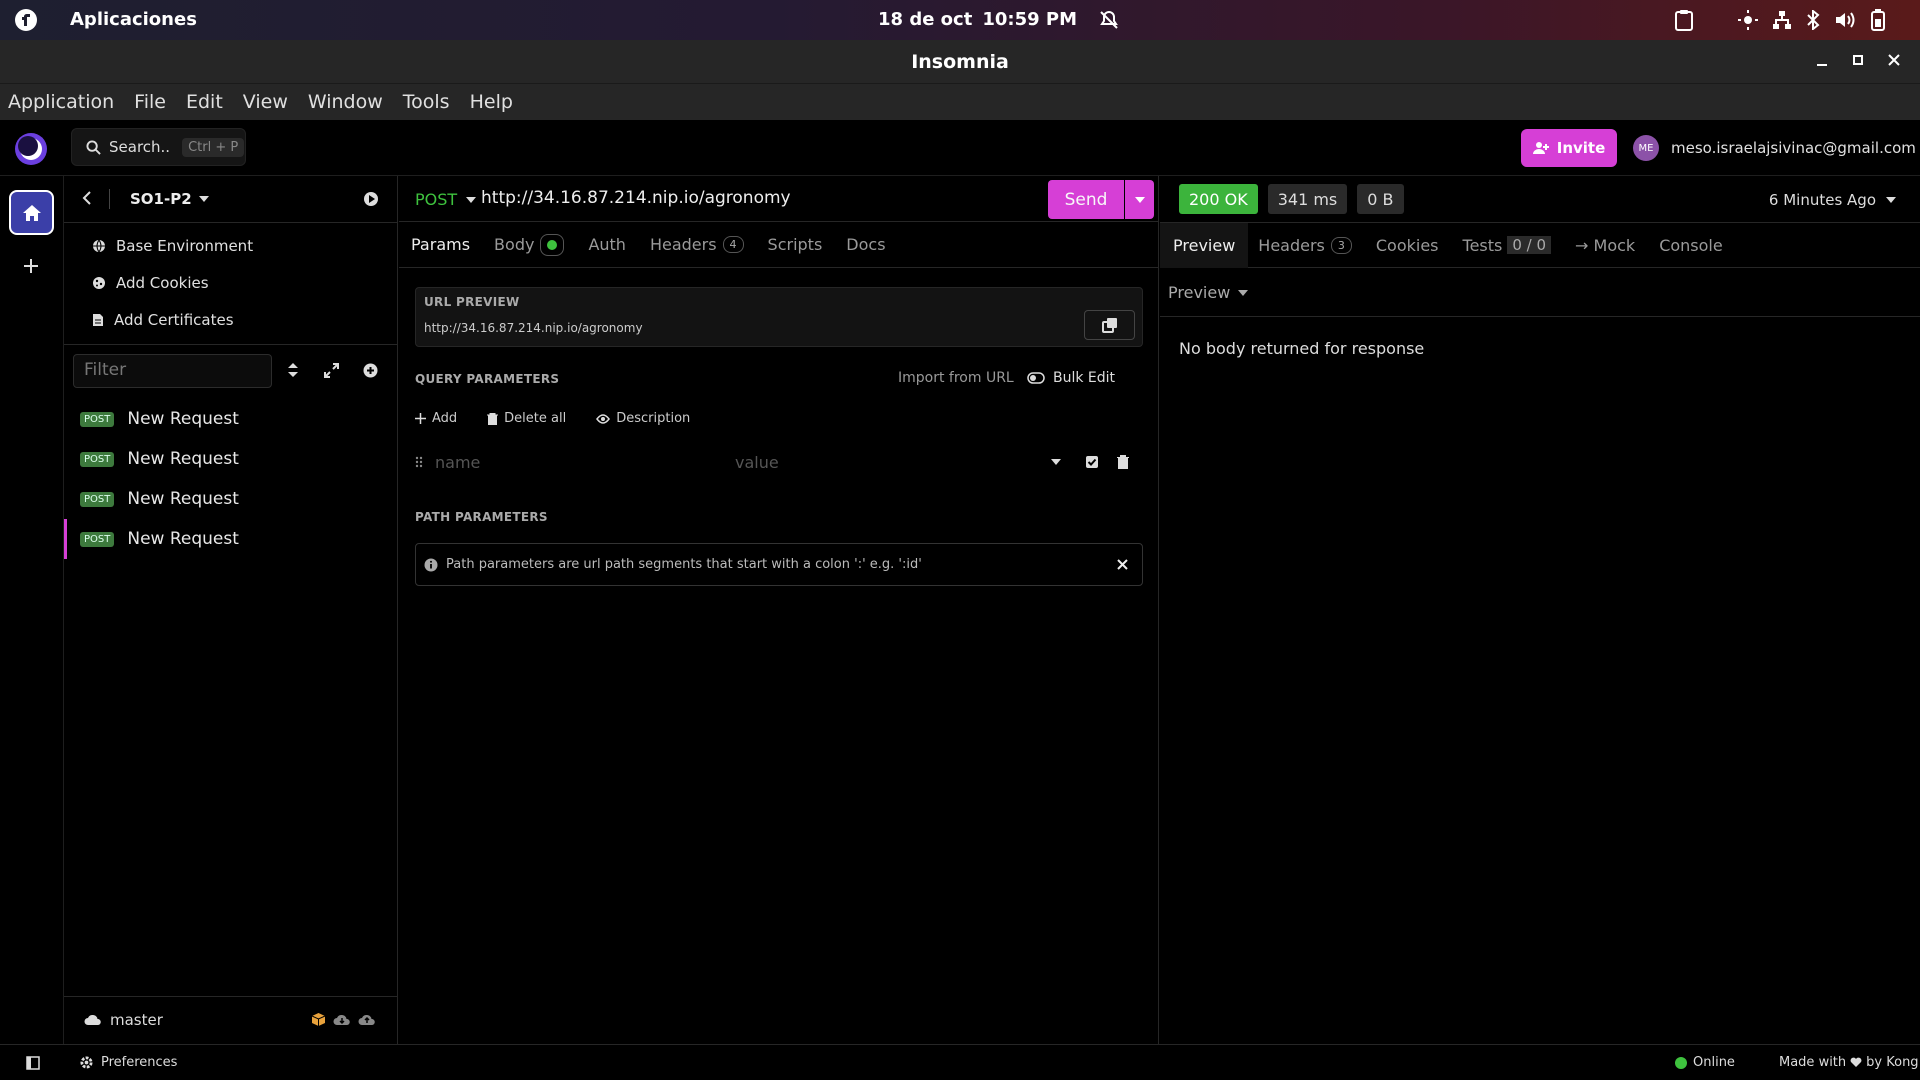  I want to click on expand-icon, so click(331, 370).